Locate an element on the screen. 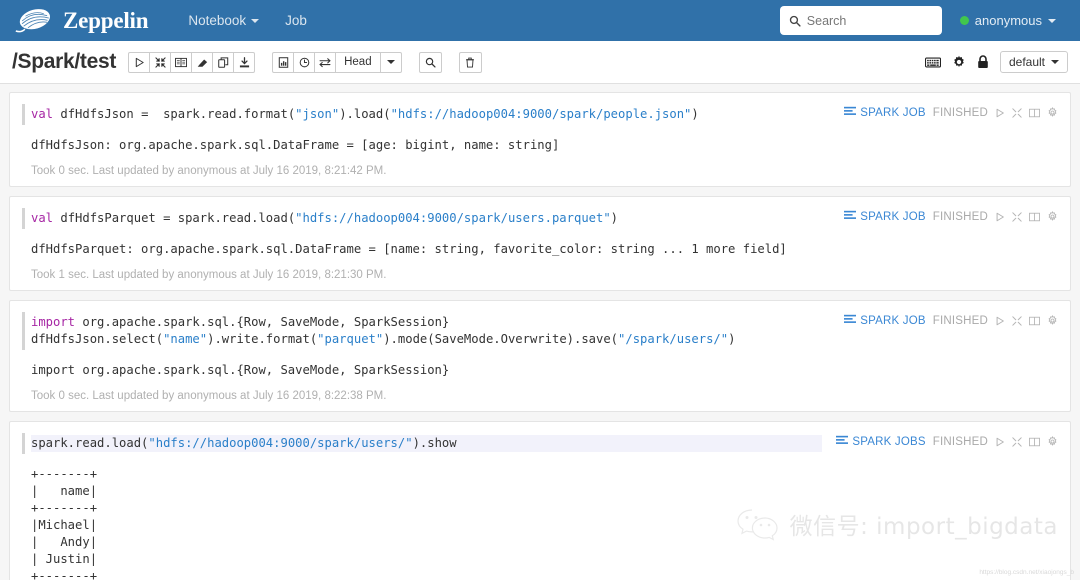 The height and width of the screenshot is (580, 1080). user-menu: anonymous is located at coordinates (1007, 20).